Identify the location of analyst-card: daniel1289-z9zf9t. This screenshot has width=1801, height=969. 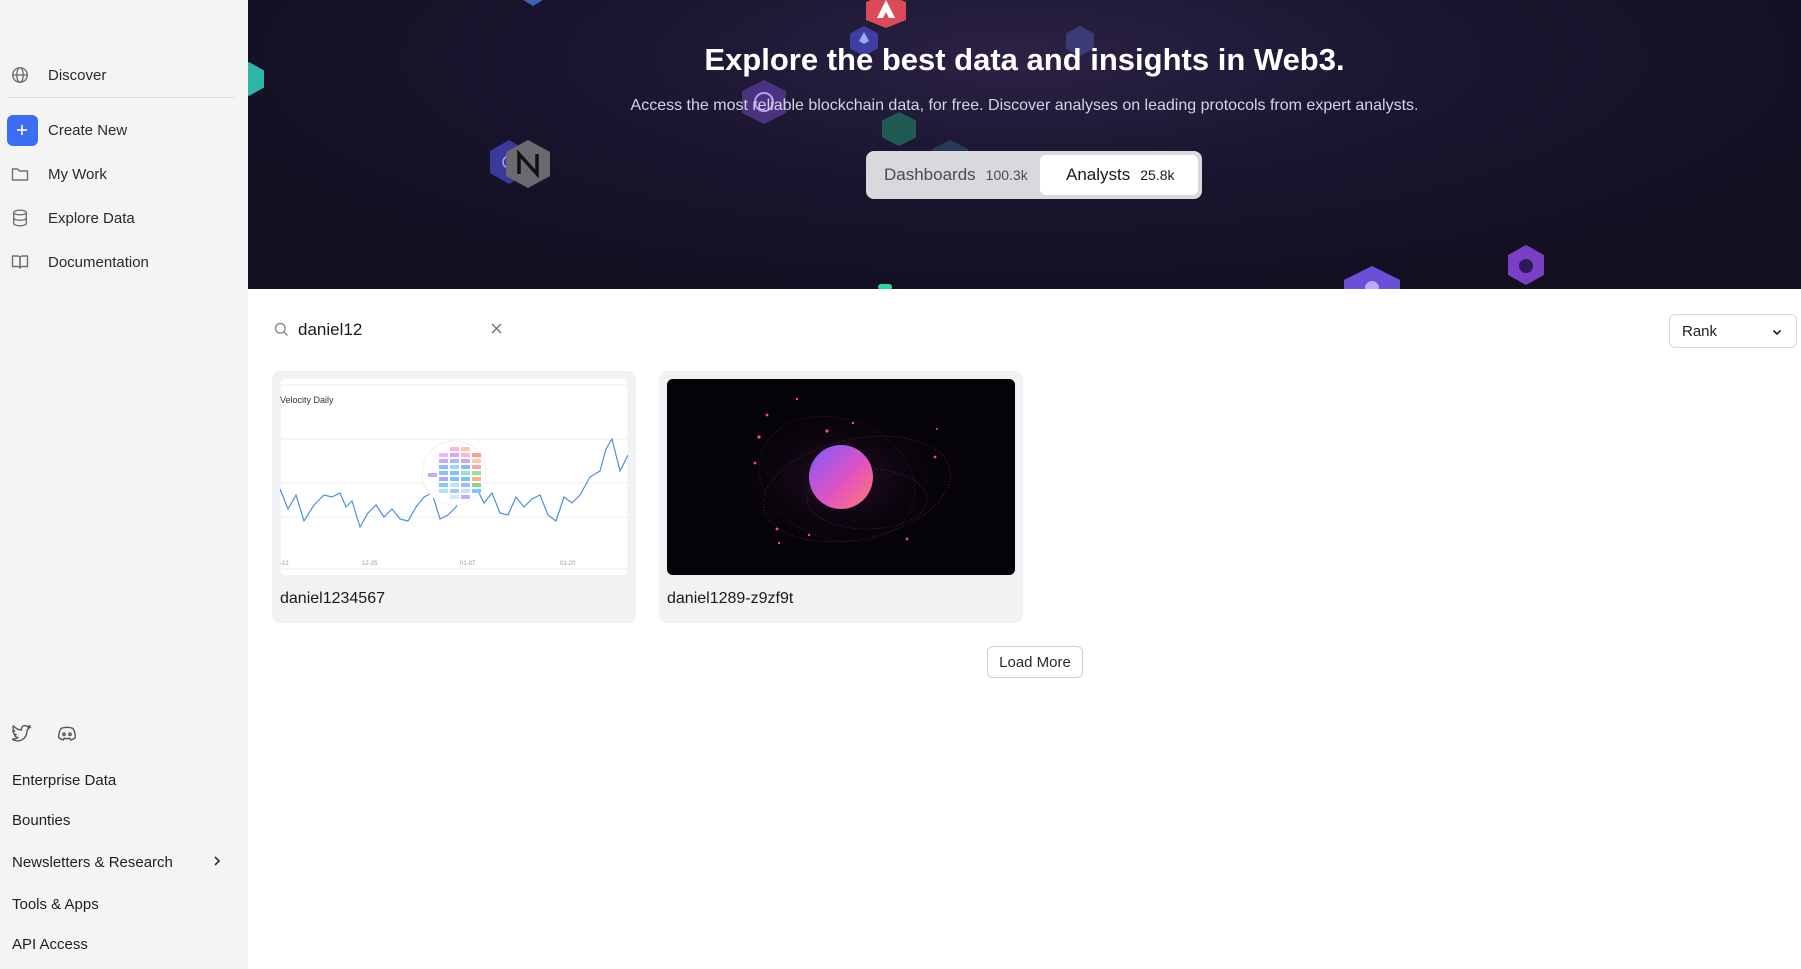
(841, 497).